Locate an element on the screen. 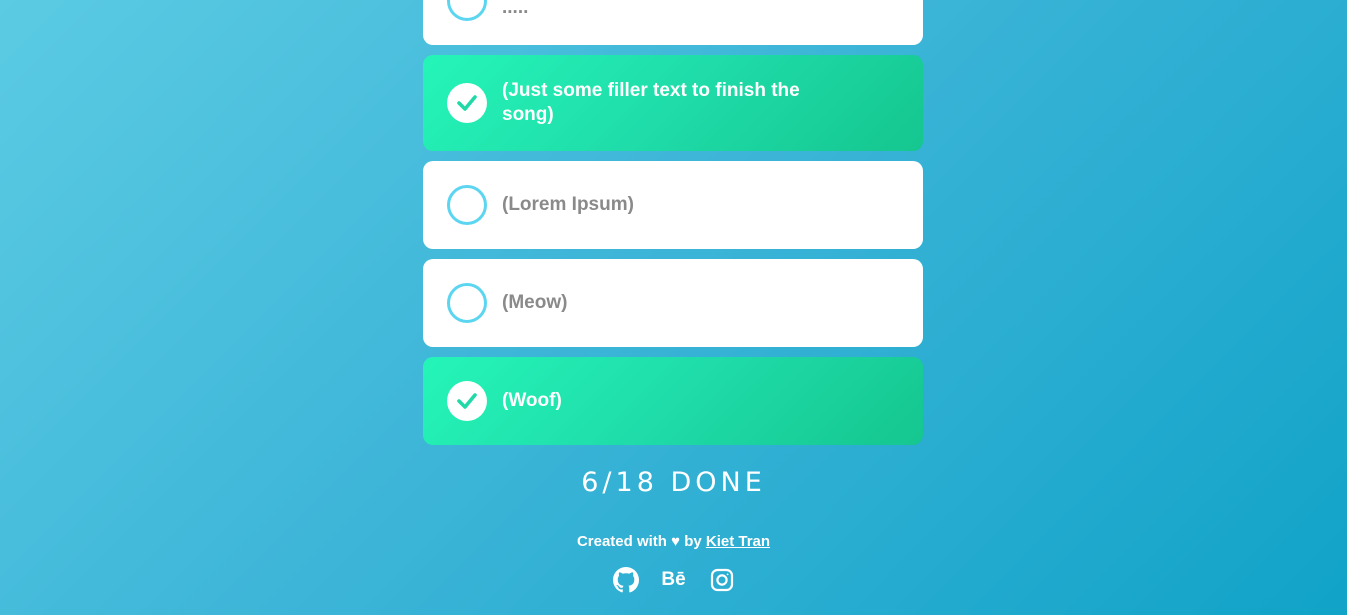 The width and height of the screenshot is (1347, 615). todo-label: (Woof) is located at coordinates (532, 400).